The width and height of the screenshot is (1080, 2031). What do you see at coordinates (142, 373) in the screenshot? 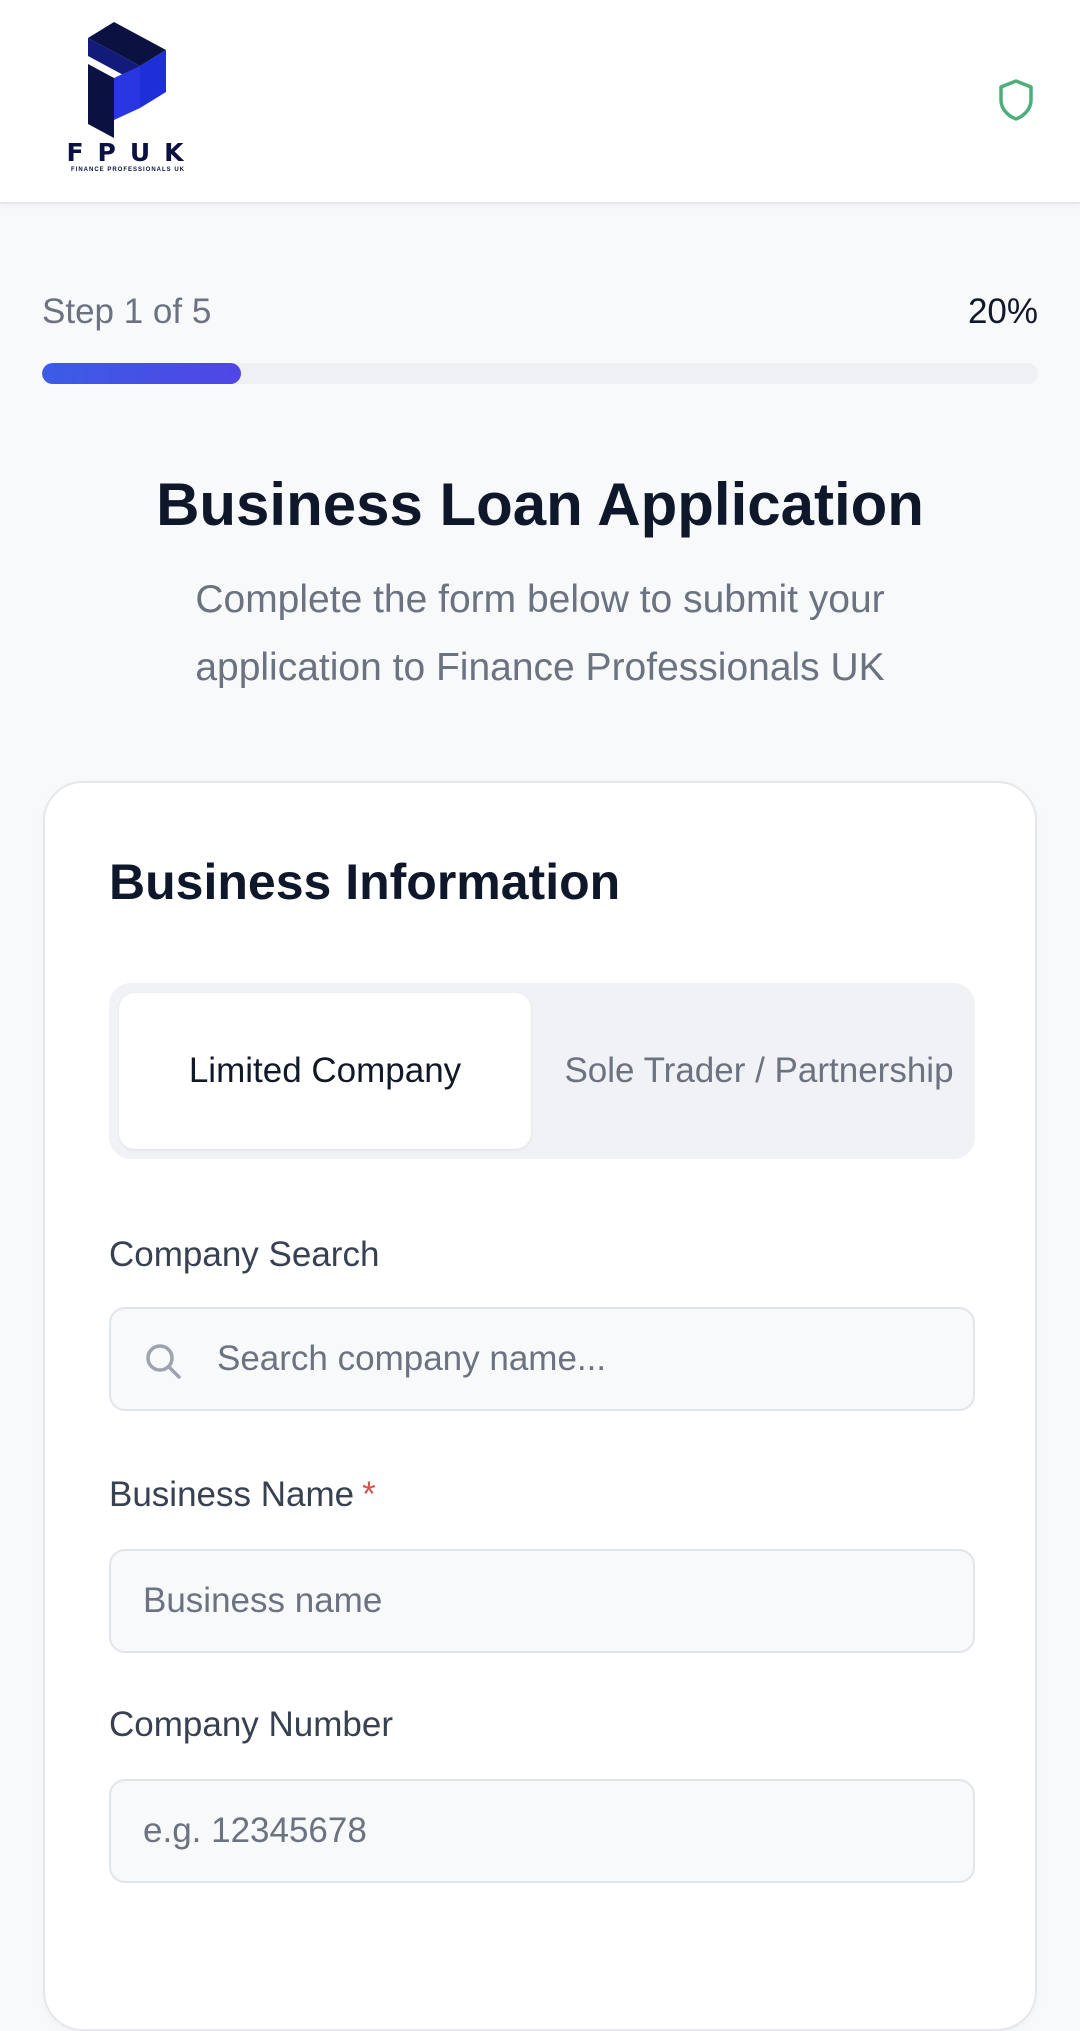
I see `progress-bar-fill` at bounding box center [142, 373].